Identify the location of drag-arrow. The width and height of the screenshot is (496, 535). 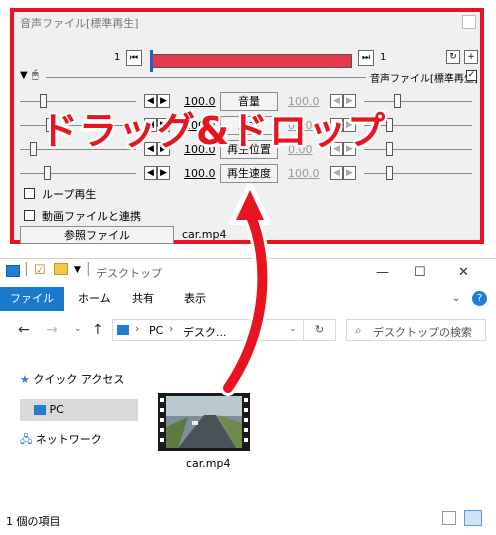
(245, 289).